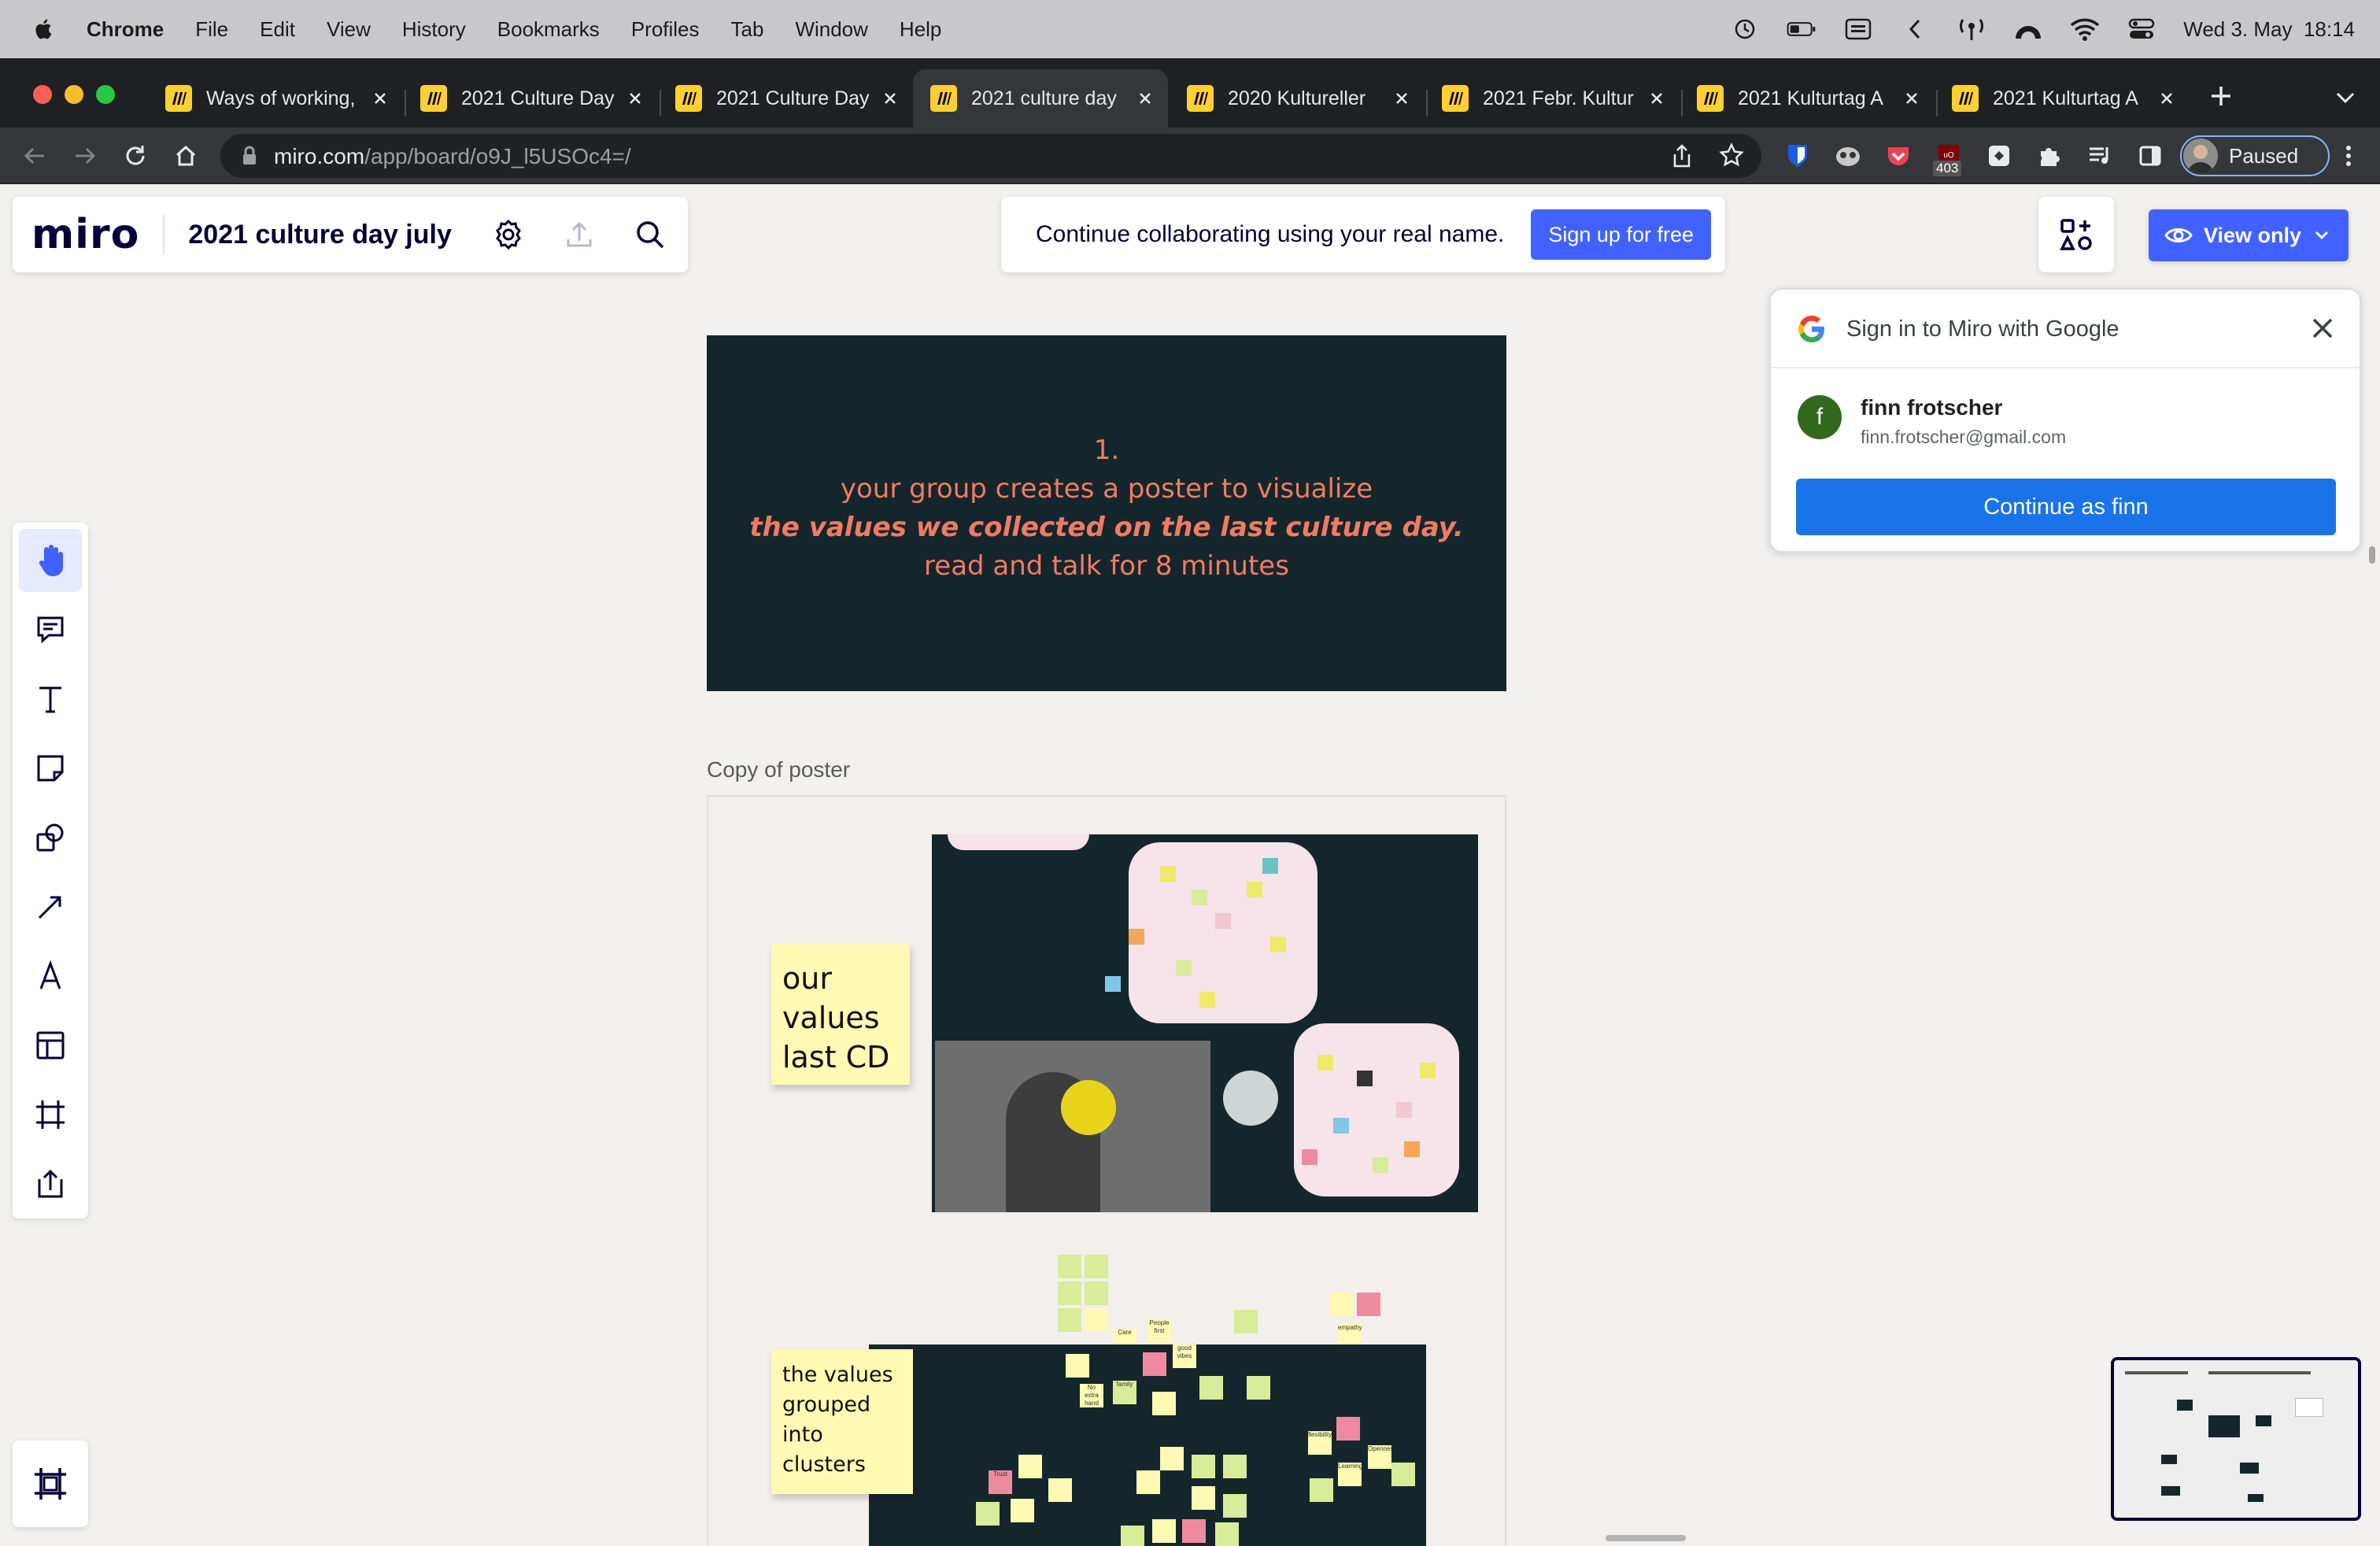 The height and width of the screenshot is (1546, 2380). Describe the element at coordinates (2028, 29) in the screenshot. I see `arc-icon` at that location.